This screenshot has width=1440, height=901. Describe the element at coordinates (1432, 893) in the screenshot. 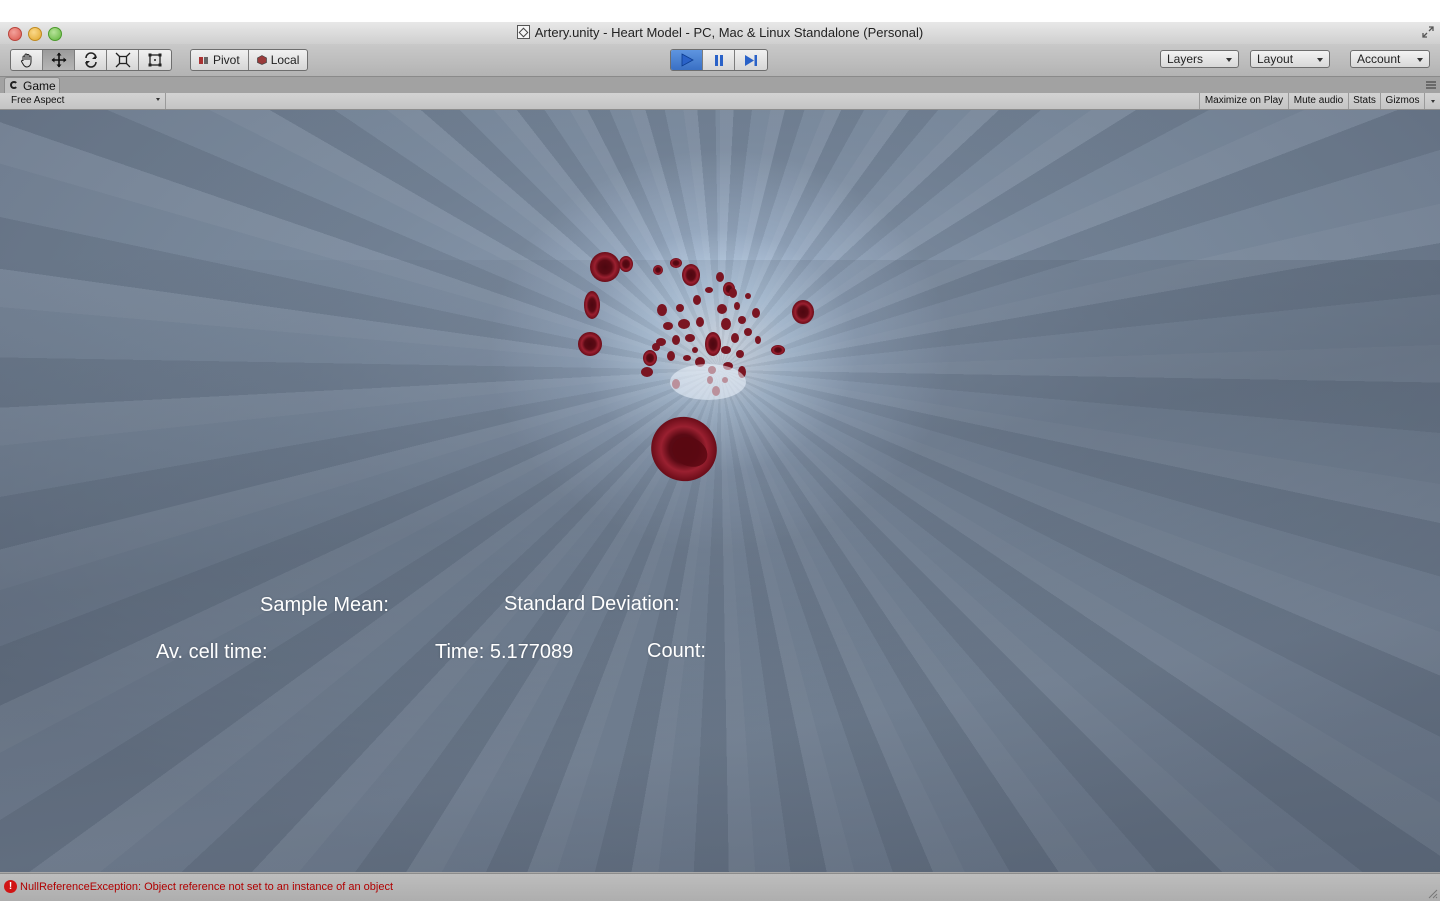

I see `resize-grip-icon` at that location.